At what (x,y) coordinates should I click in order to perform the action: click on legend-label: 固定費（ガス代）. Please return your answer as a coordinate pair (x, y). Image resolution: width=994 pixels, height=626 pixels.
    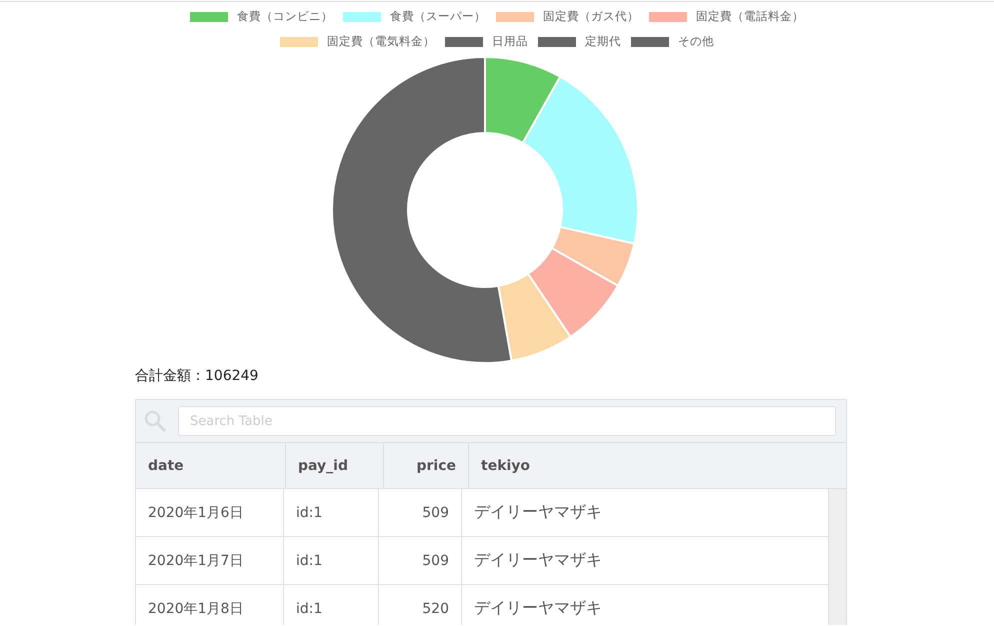
    Looking at the image, I should click on (591, 16).